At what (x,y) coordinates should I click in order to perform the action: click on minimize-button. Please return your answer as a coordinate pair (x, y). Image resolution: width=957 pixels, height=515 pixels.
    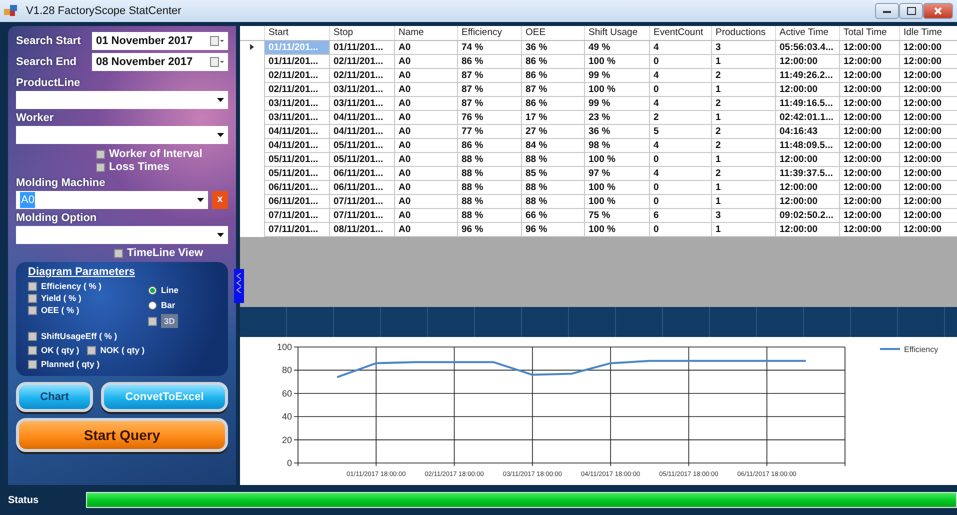
    Looking at the image, I should click on (887, 11).